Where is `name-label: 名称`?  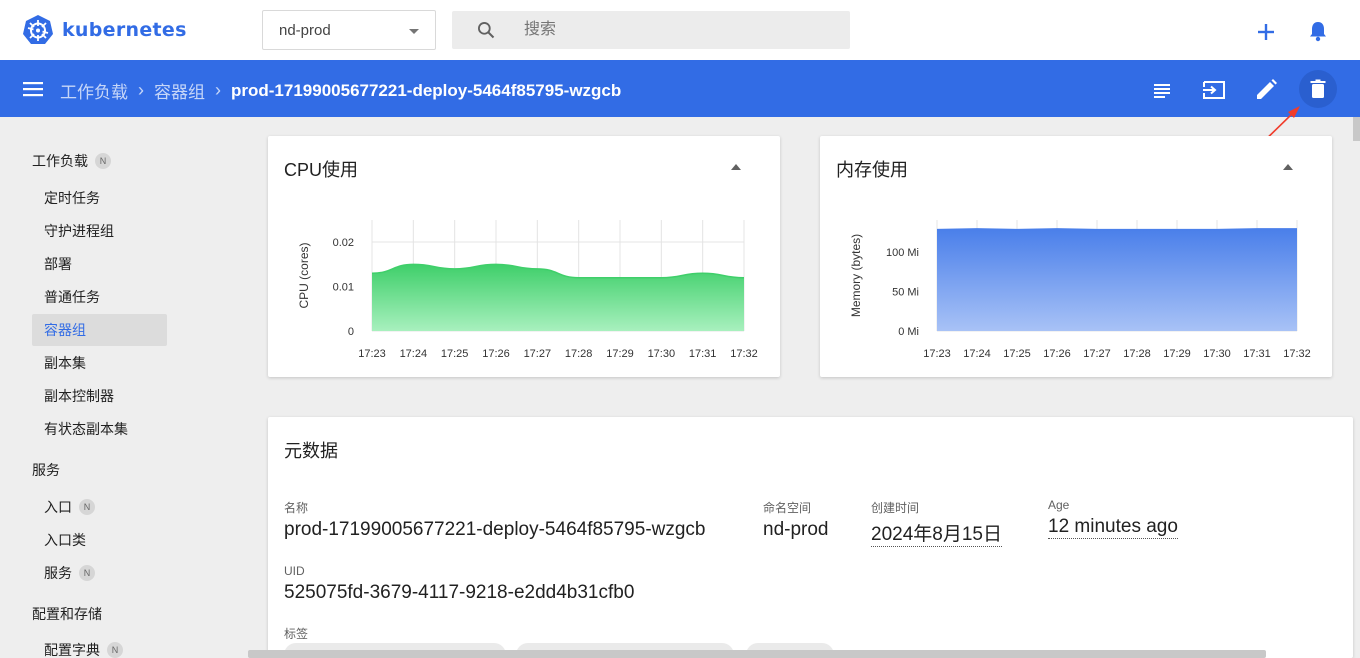
name-label: 名称 is located at coordinates (296, 508).